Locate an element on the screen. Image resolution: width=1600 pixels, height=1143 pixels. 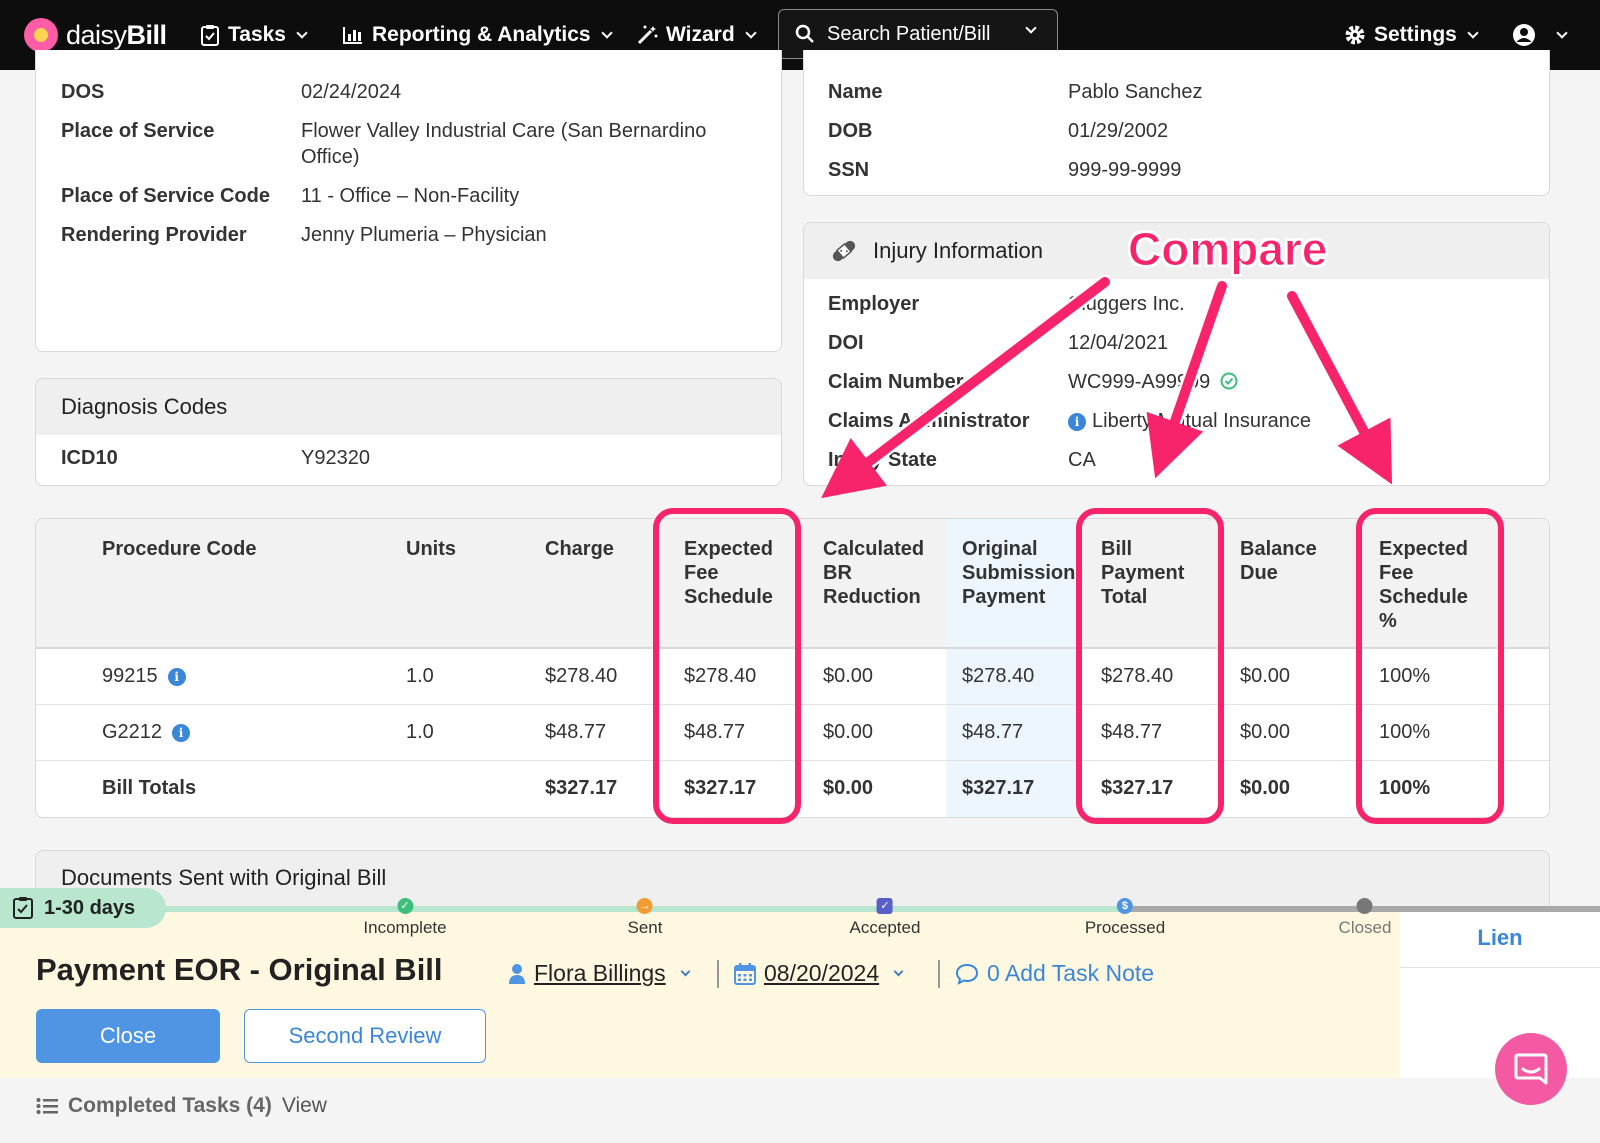
col-balance-due: Balance Due is located at coordinates (1278, 561).